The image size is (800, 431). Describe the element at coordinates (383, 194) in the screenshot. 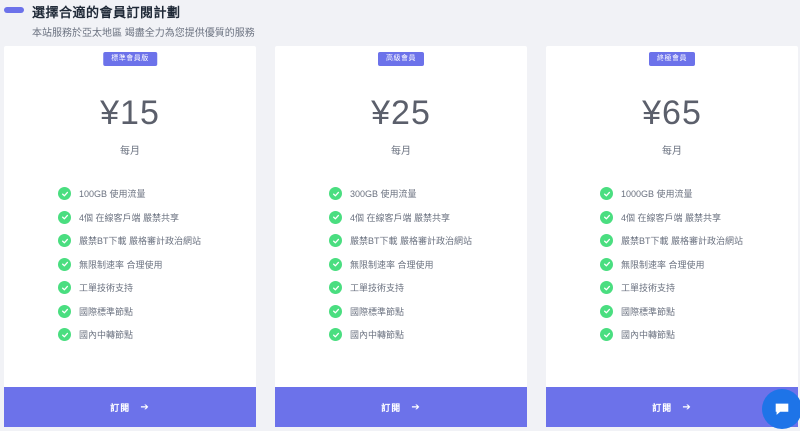

I see `feature-text: 300GB 使用流量` at that location.